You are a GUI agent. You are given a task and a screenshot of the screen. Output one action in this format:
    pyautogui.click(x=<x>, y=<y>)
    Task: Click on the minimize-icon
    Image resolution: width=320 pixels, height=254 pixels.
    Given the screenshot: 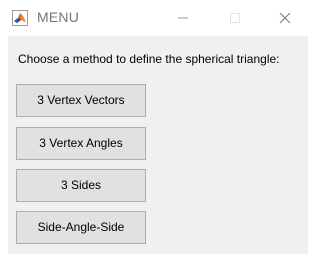 What is the action you would take?
    pyautogui.click(x=183, y=18)
    